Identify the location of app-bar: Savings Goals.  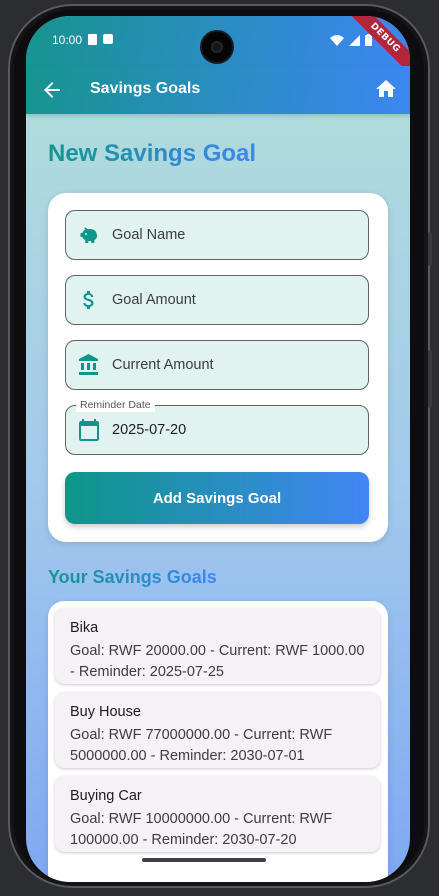
(218, 90).